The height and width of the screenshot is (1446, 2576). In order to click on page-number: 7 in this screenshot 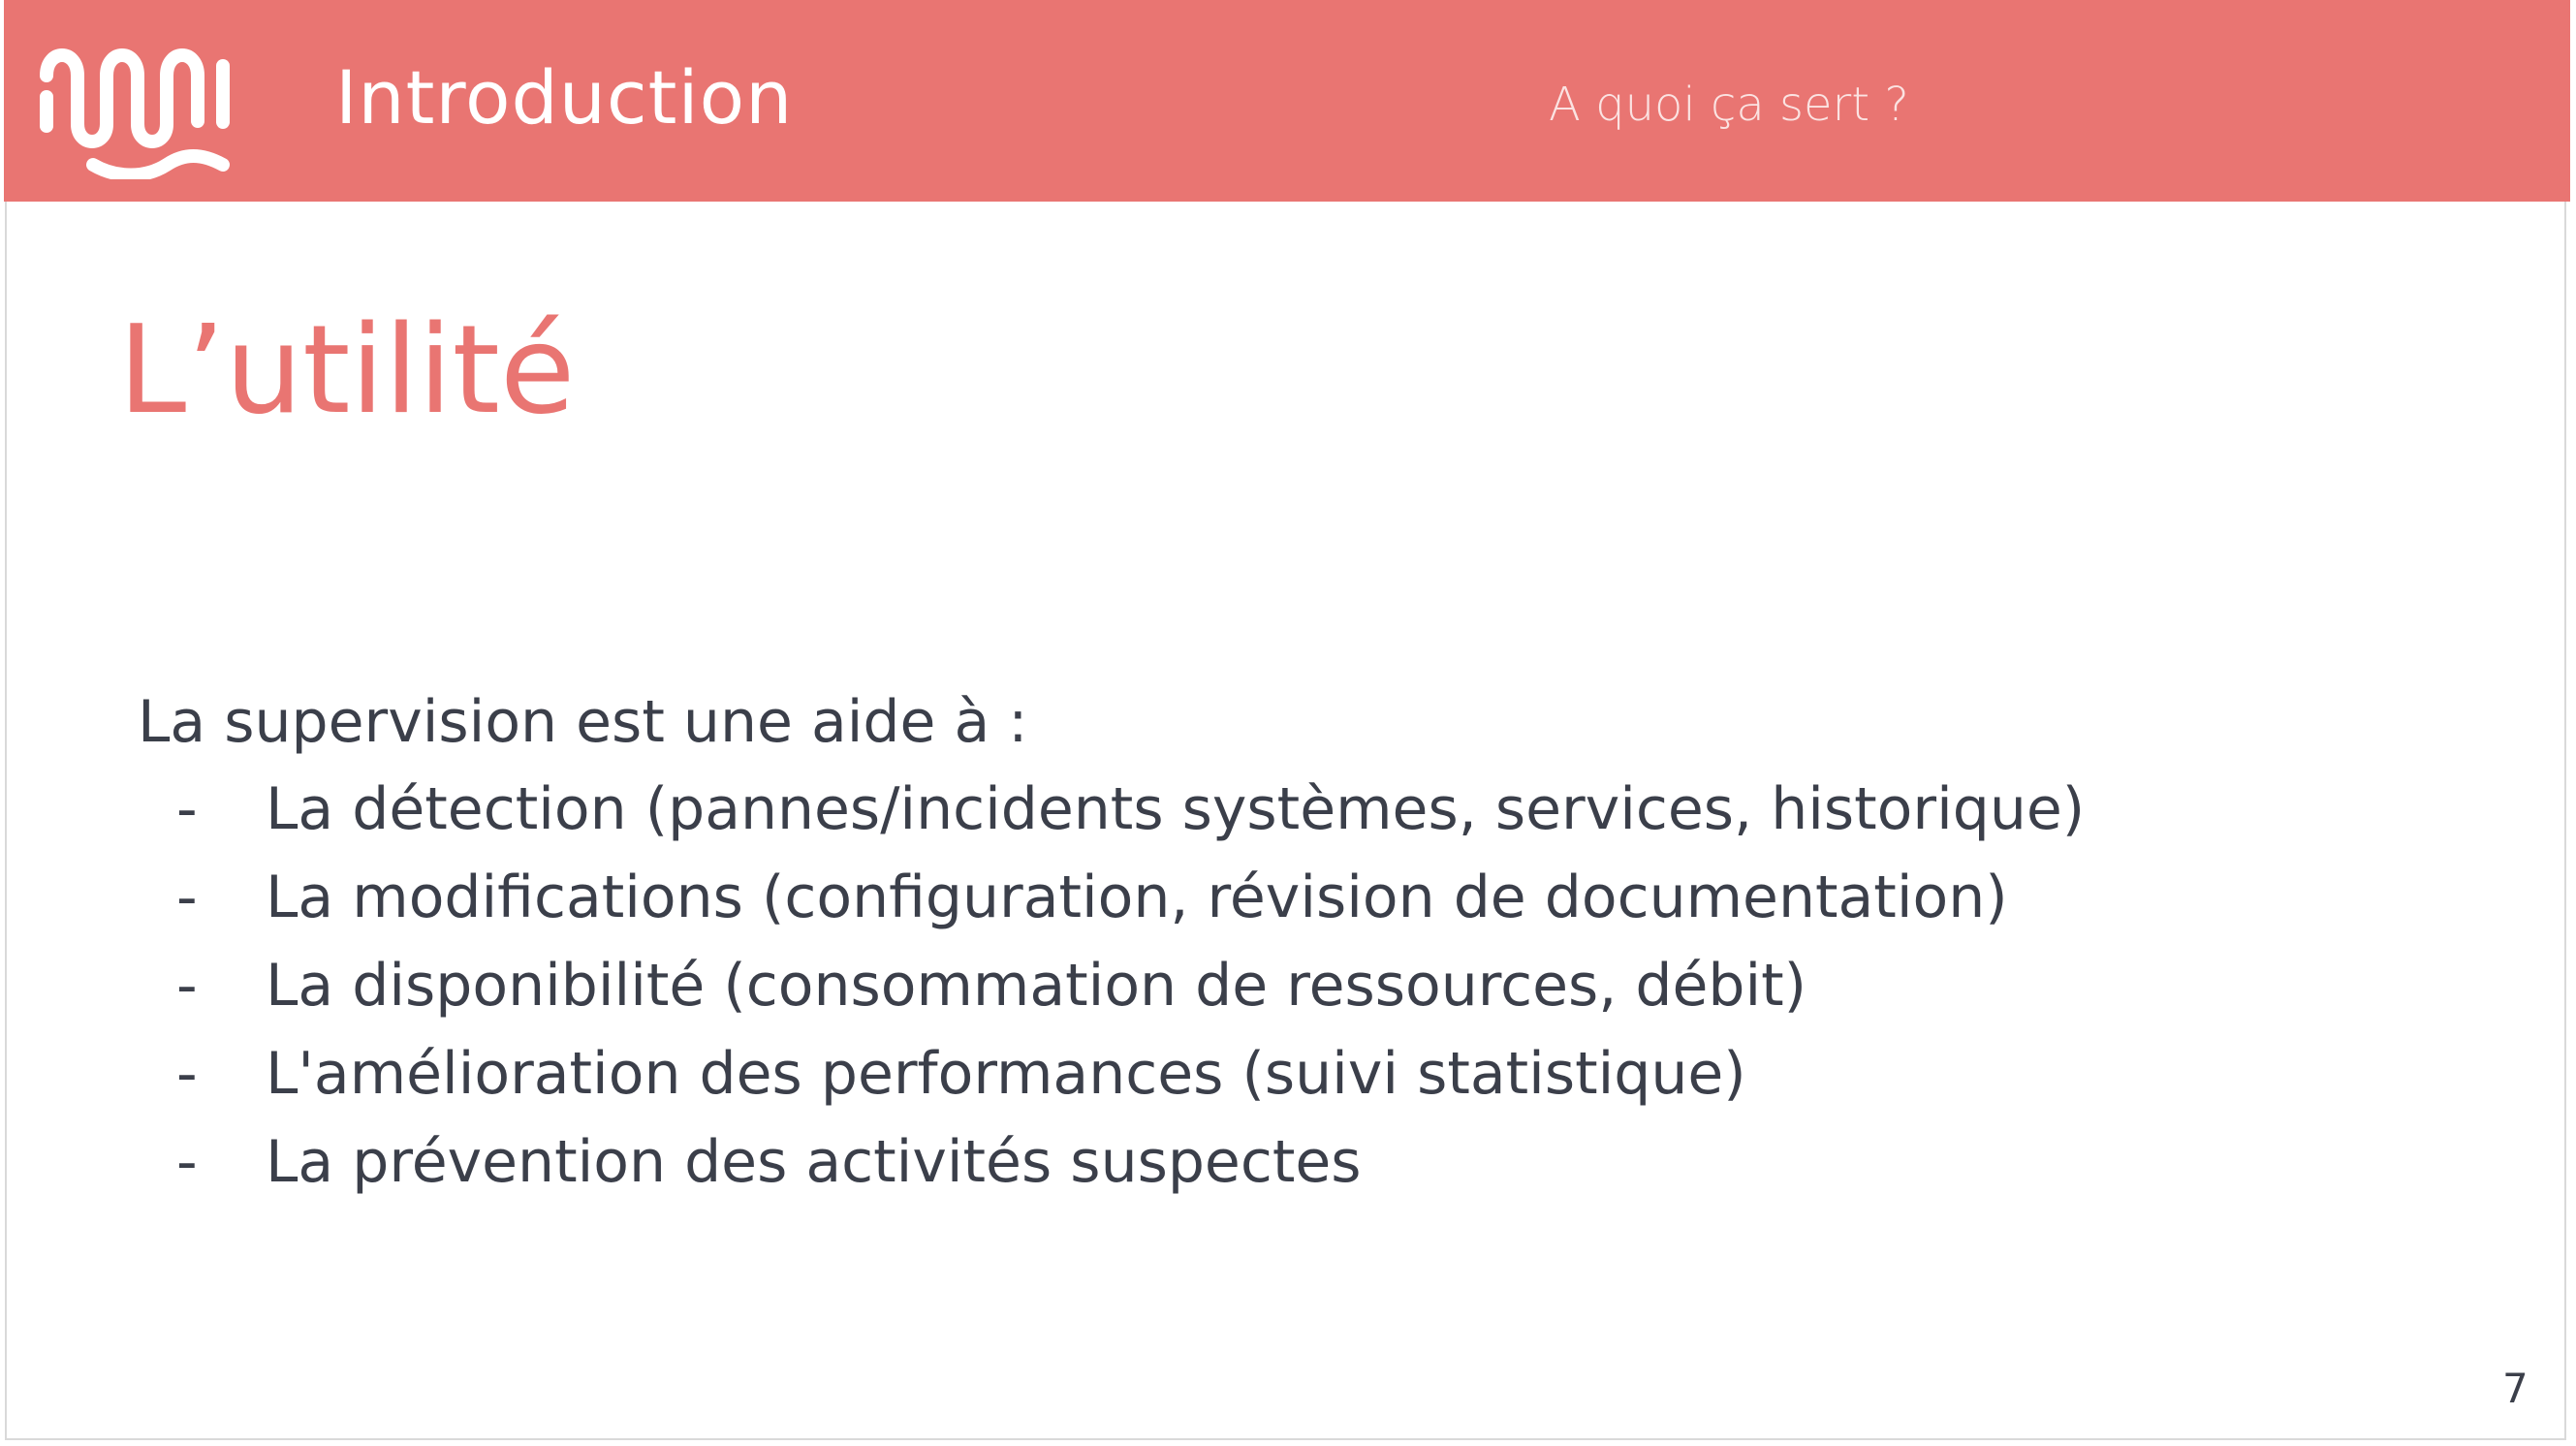, I will do `click(2515, 1388)`.